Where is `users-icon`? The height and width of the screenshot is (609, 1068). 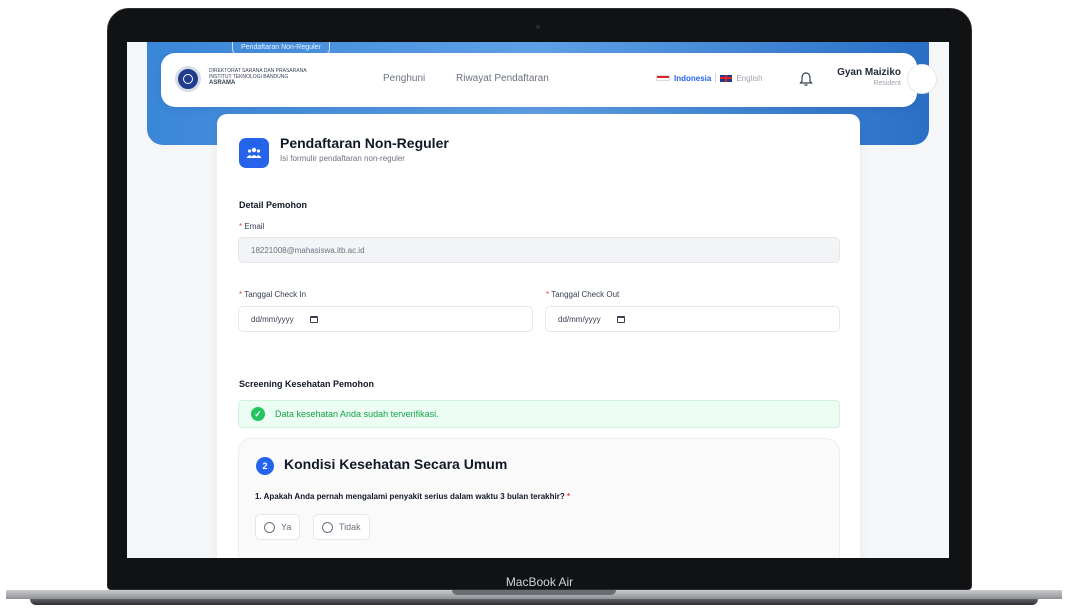
users-icon is located at coordinates (254, 153).